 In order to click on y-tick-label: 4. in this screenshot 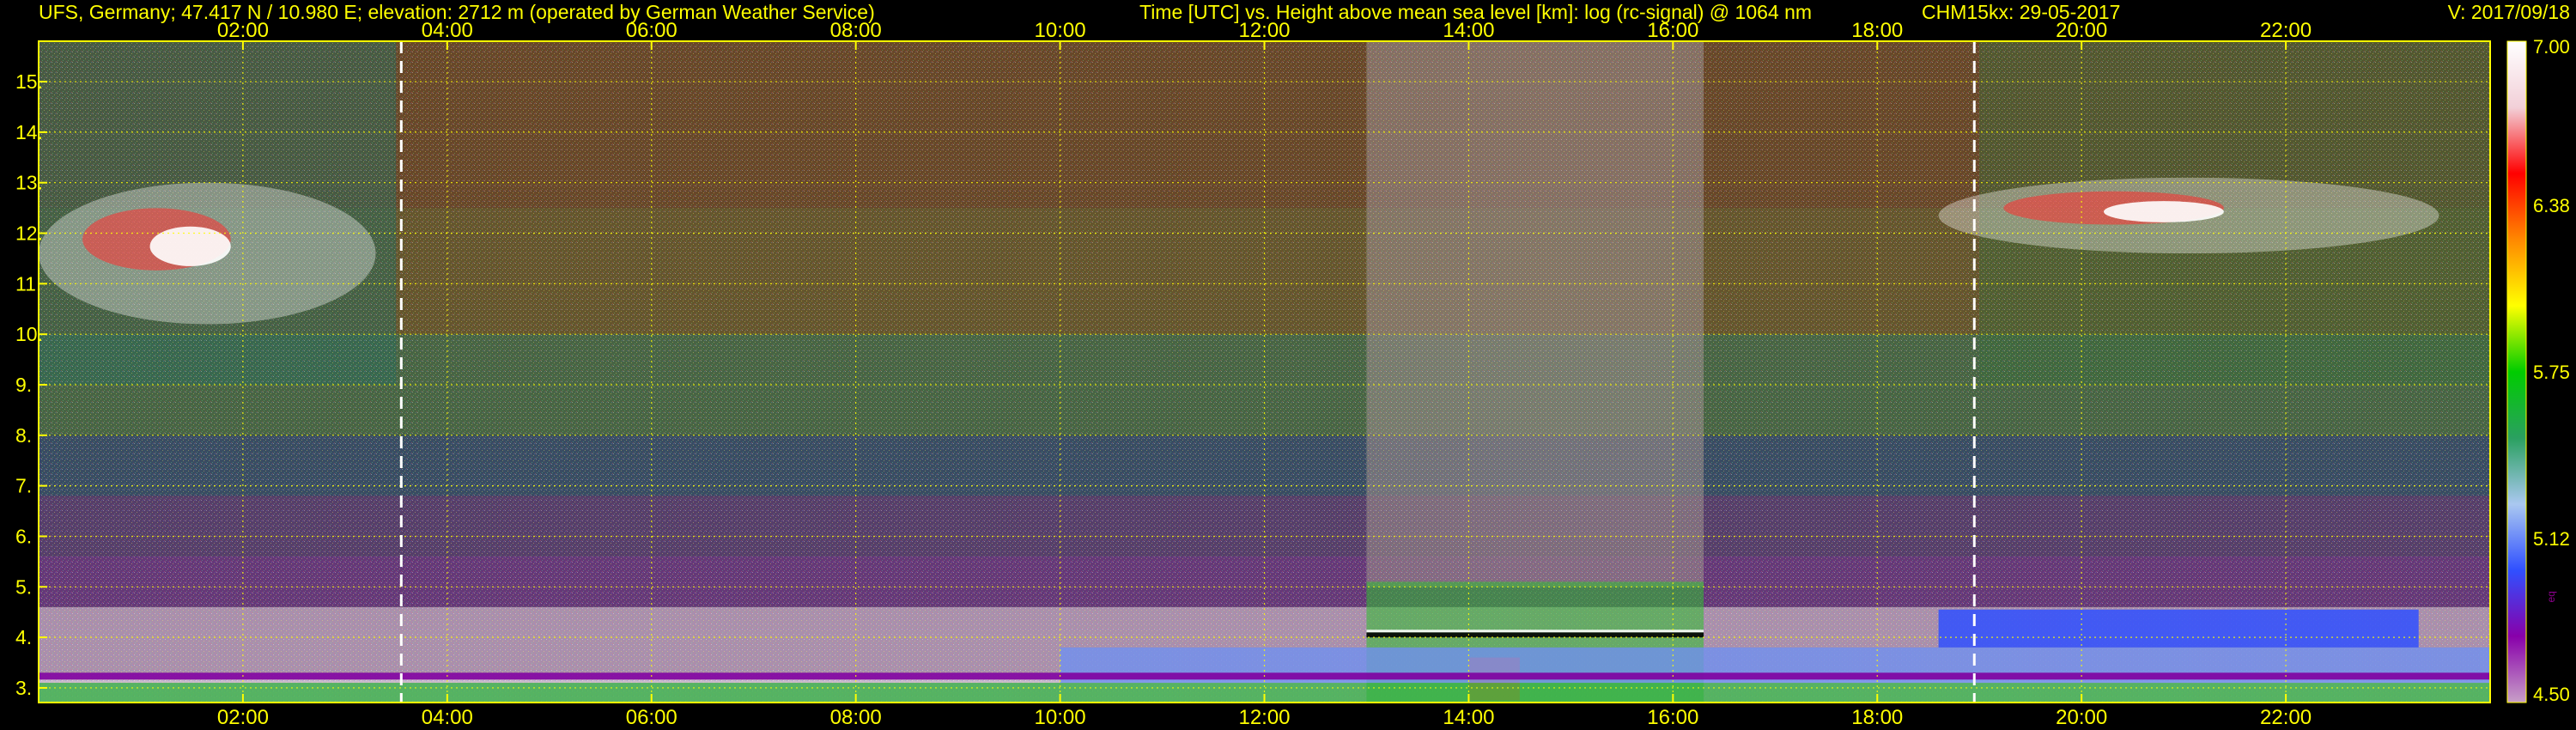, I will do `click(23, 637)`.